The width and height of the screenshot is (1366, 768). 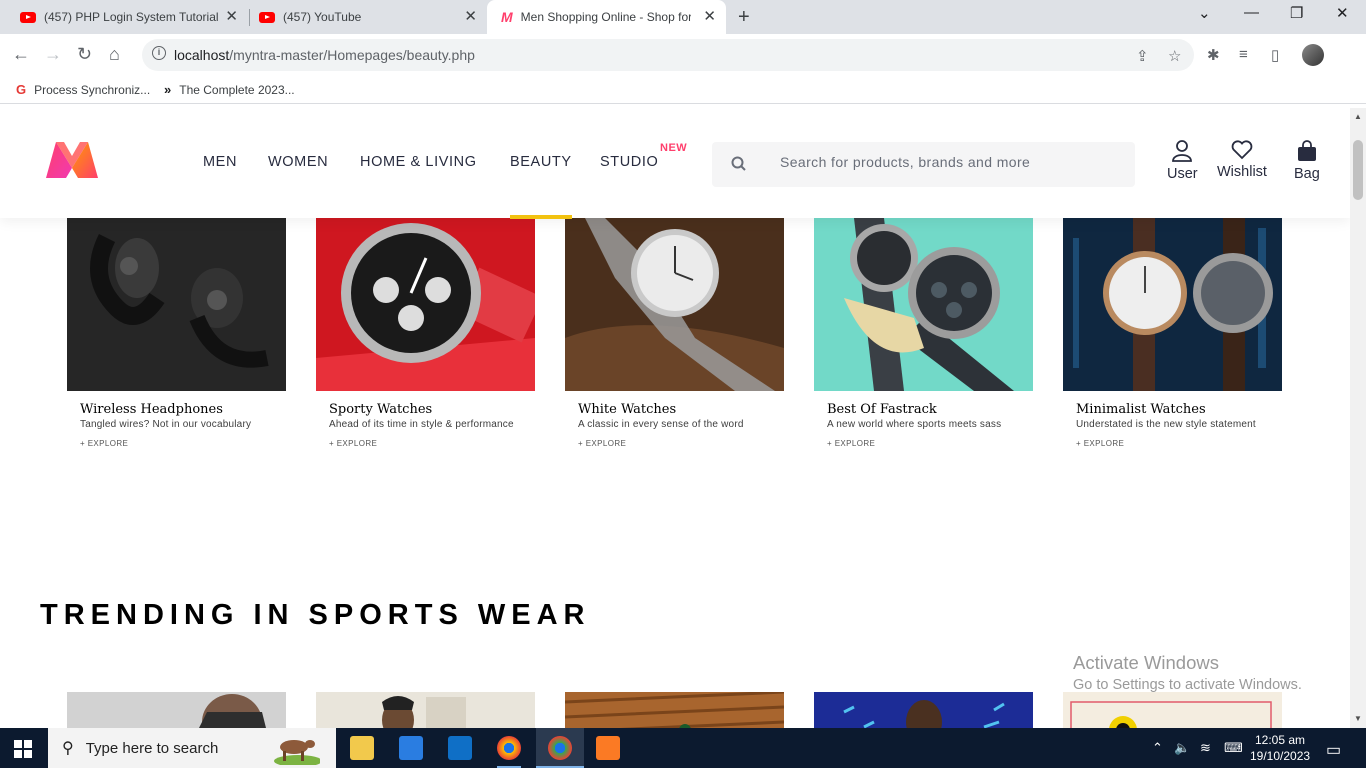 What do you see at coordinates (267, 17) in the screenshot?
I see `youtube-icon` at bounding box center [267, 17].